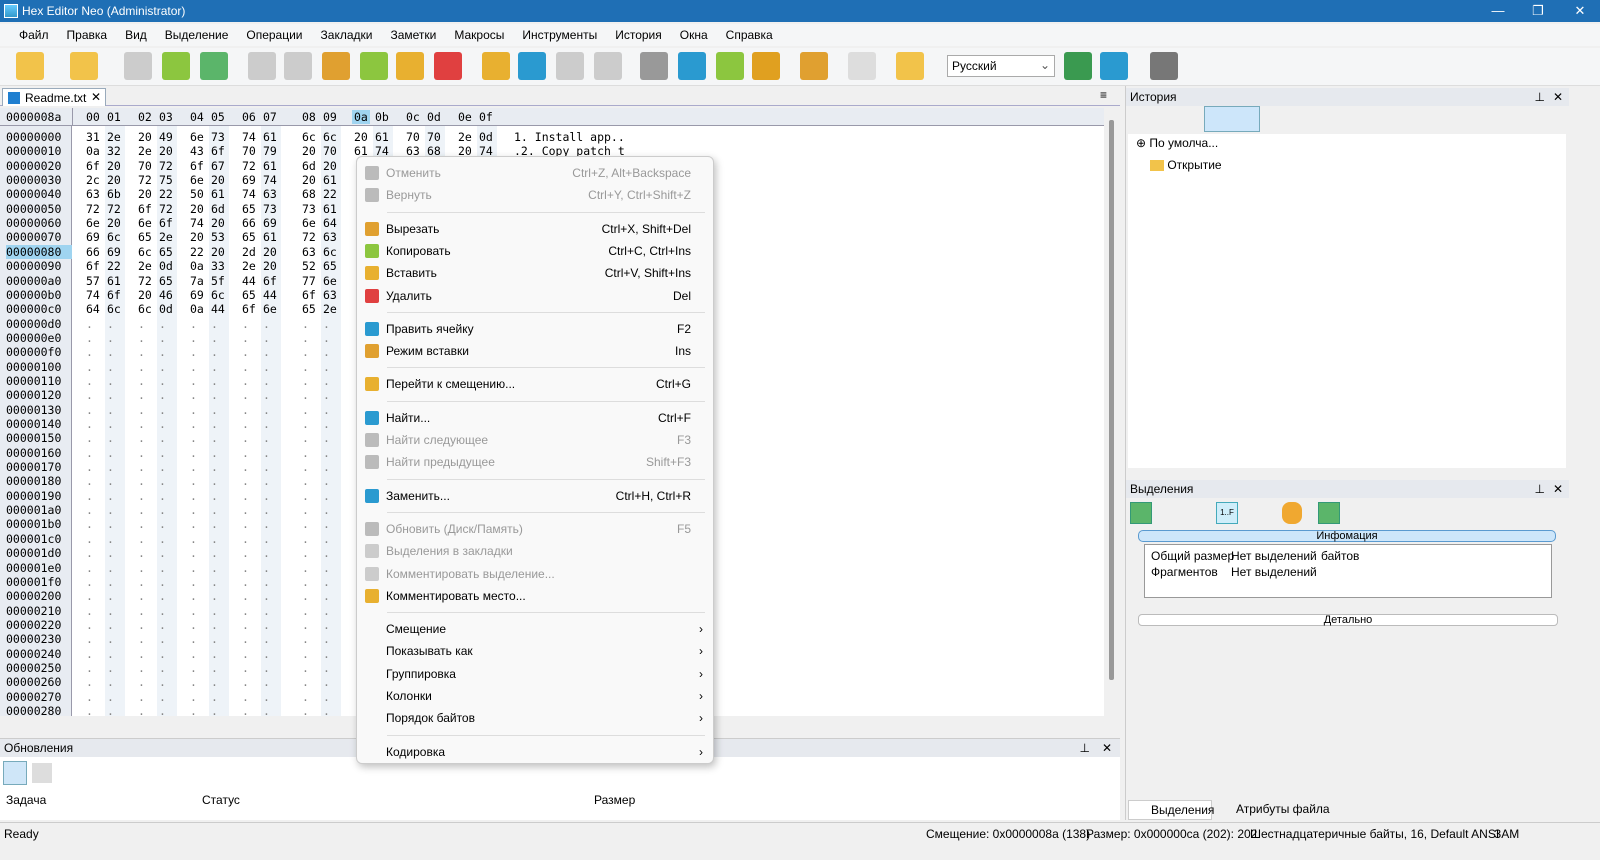  I want to click on close-button: ✕, so click(1580, 11).